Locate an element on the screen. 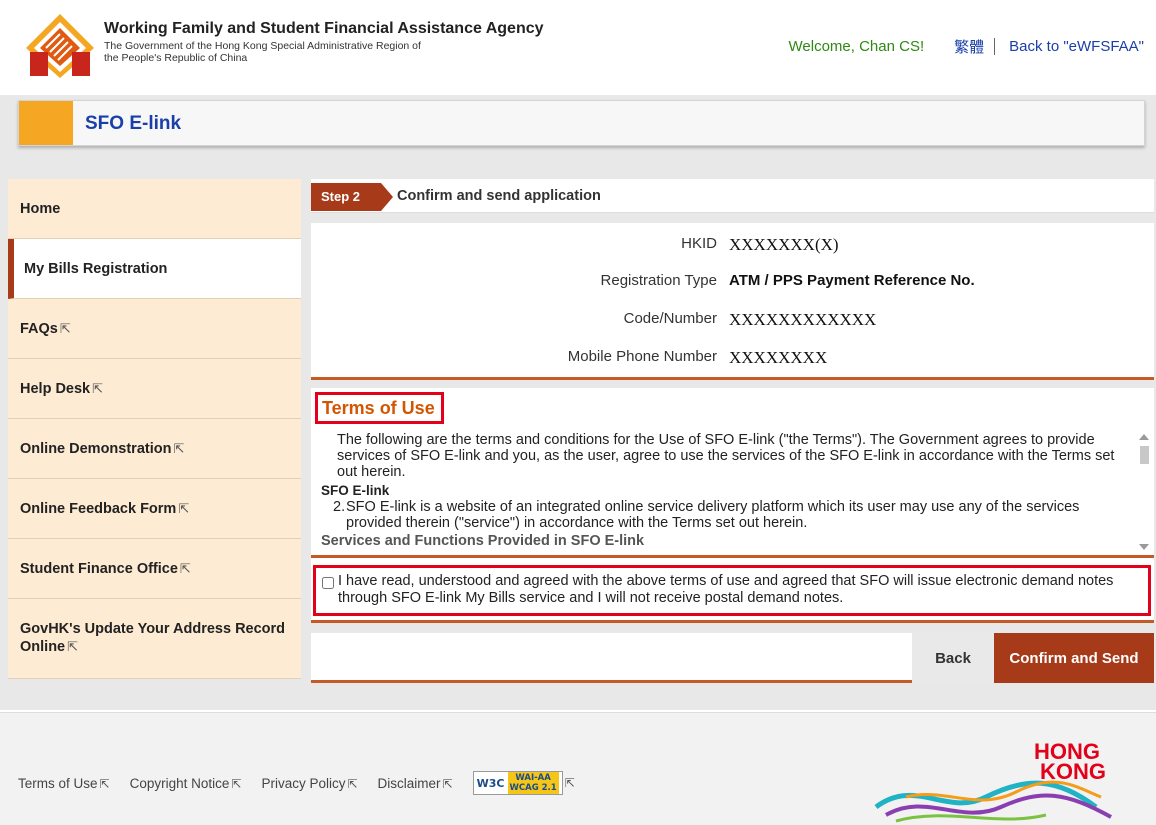 The image size is (1156, 825). footer-link-label: Disclaimer is located at coordinates (409, 783).